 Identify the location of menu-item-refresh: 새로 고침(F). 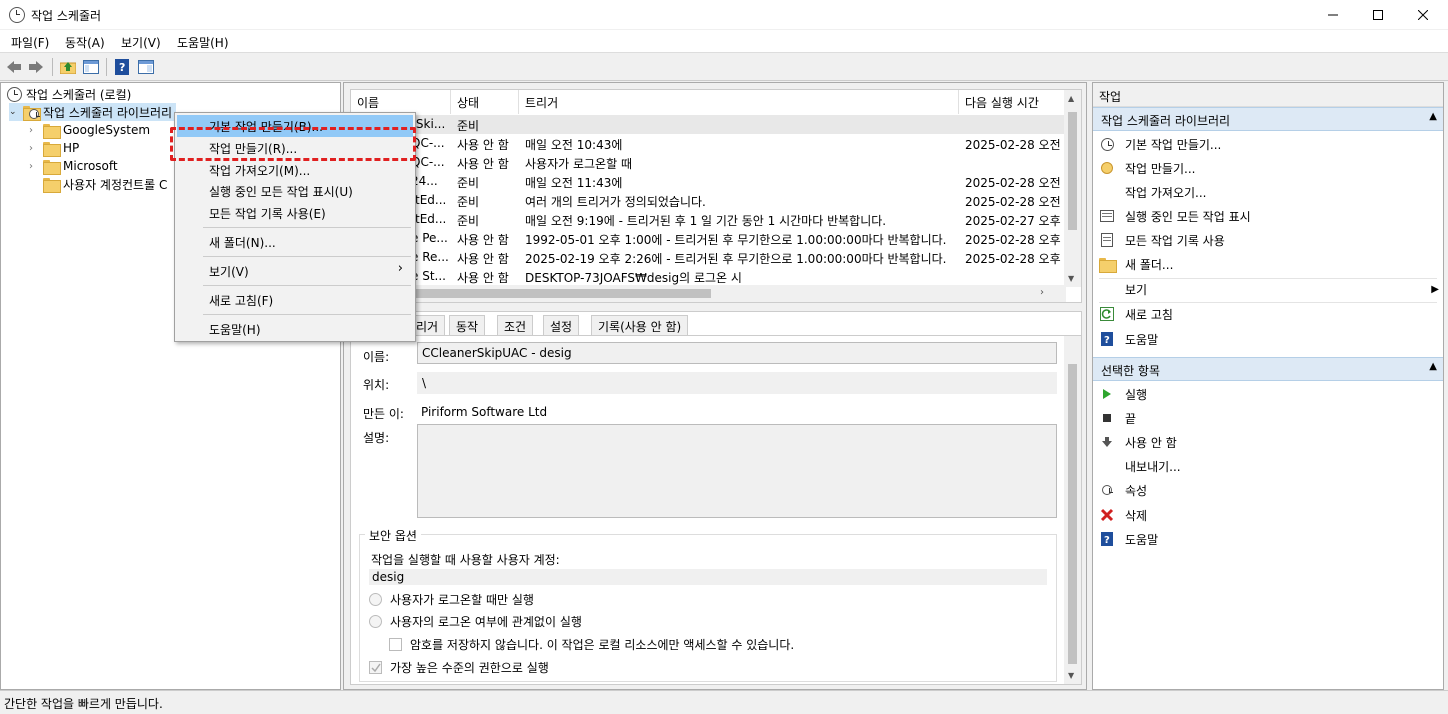
(295, 300).